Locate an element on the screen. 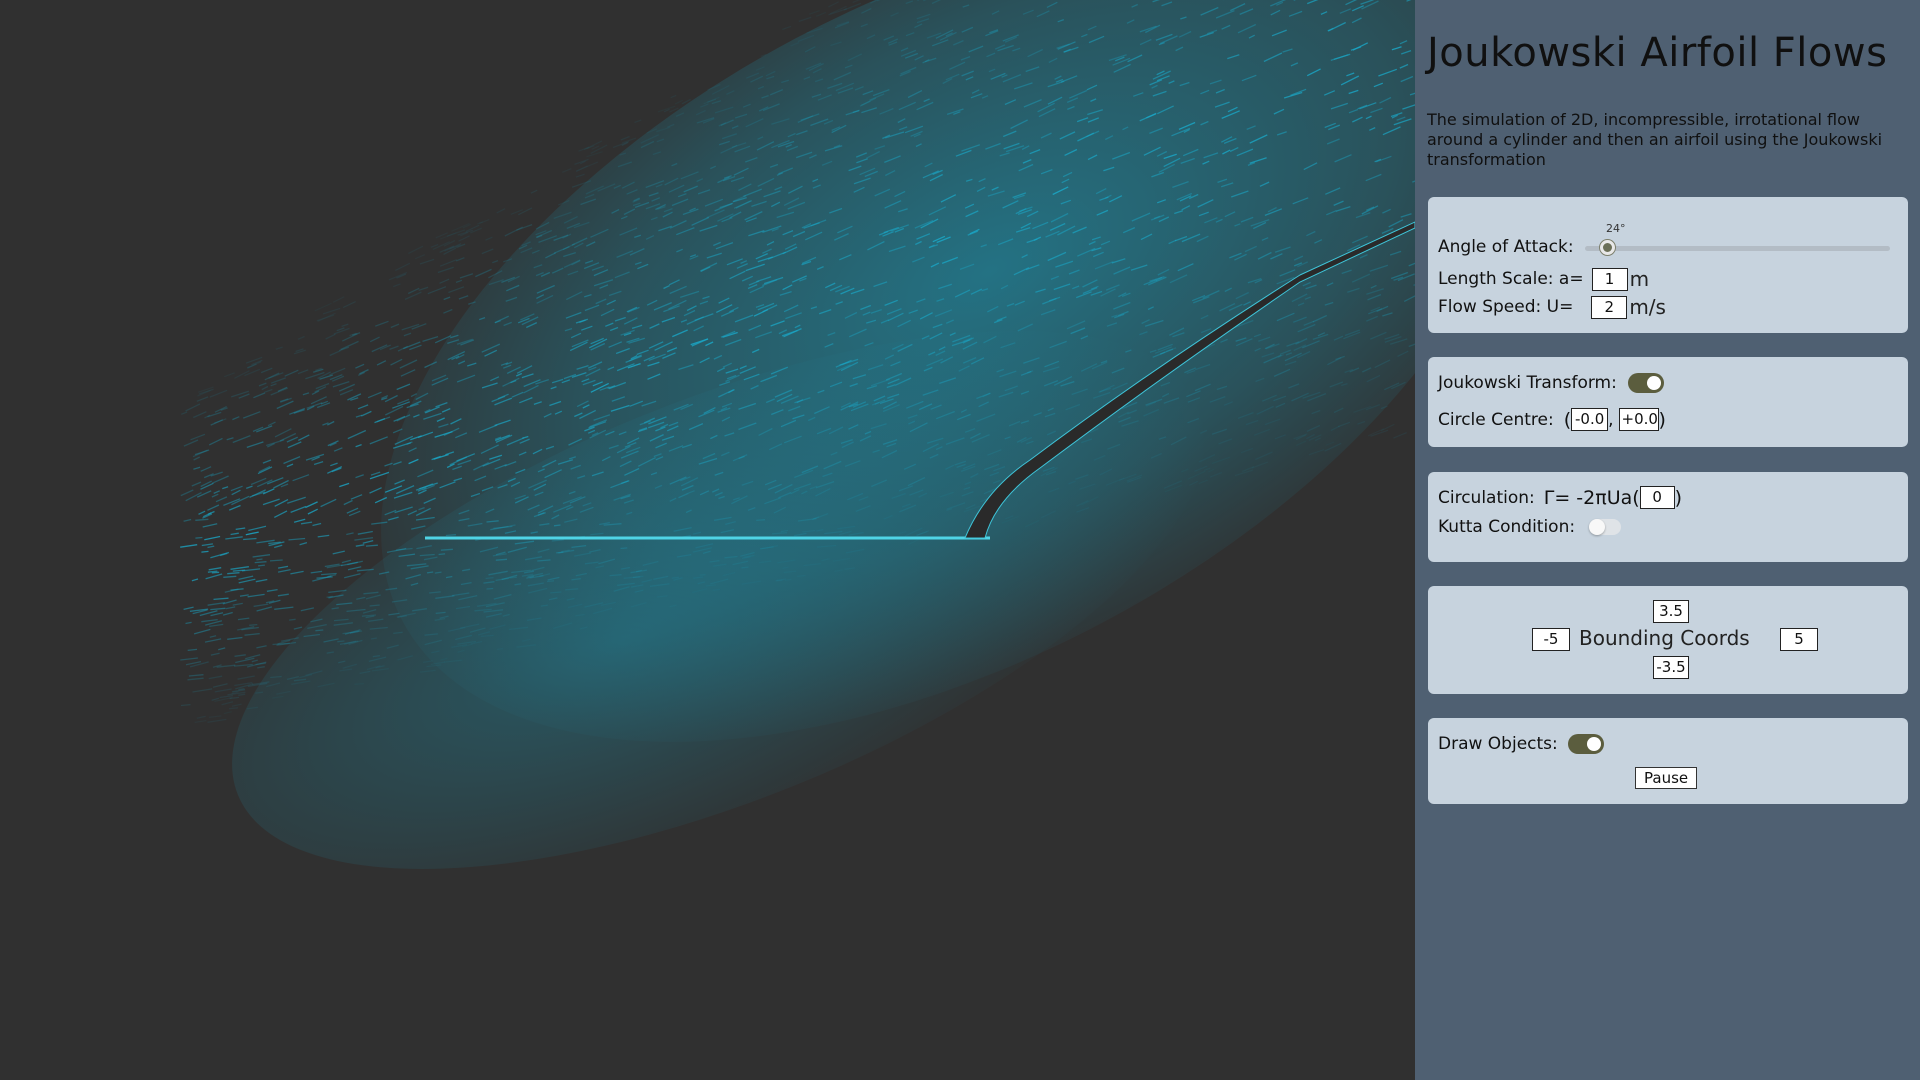  pause-button: Pause is located at coordinates (1666, 778).